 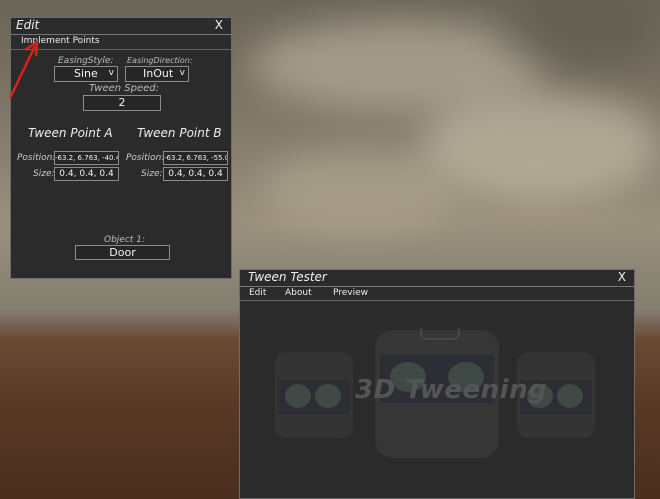 I want to click on point-a-position-label: Position:, so click(x=36, y=158).